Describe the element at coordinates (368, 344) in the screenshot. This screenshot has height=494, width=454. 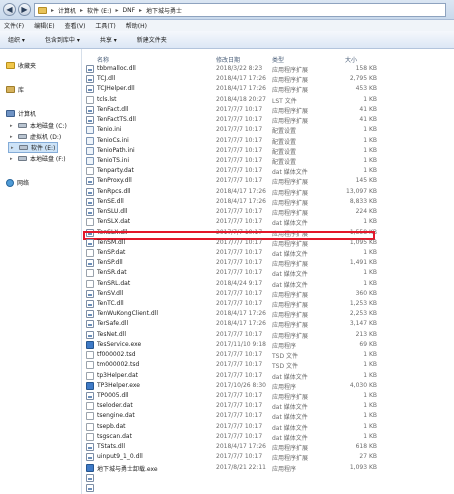
I see `file-size: 69 KB` at that location.